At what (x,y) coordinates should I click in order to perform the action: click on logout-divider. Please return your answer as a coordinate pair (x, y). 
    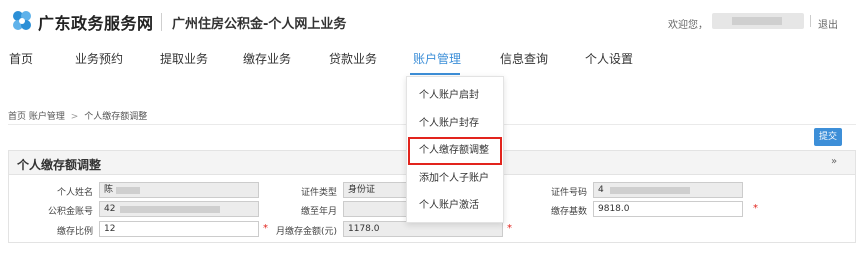
    Looking at the image, I should click on (810, 21).